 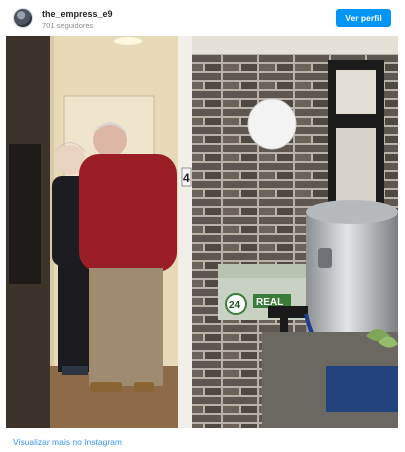 I want to click on window-pane-top, so click(x=356, y=92).